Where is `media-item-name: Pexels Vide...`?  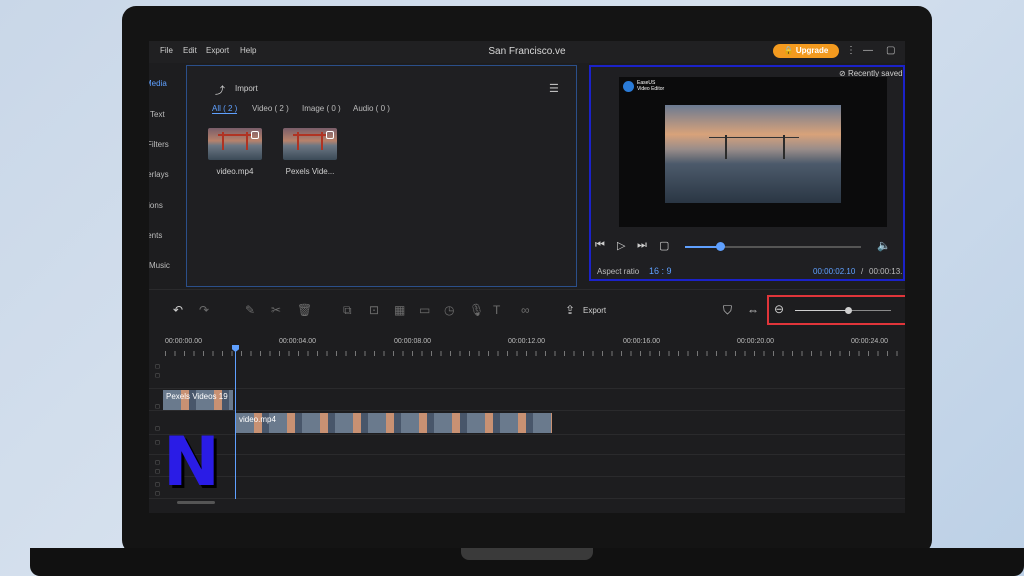
media-item-name: Pexels Vide... is located at coordinates (310, 171).